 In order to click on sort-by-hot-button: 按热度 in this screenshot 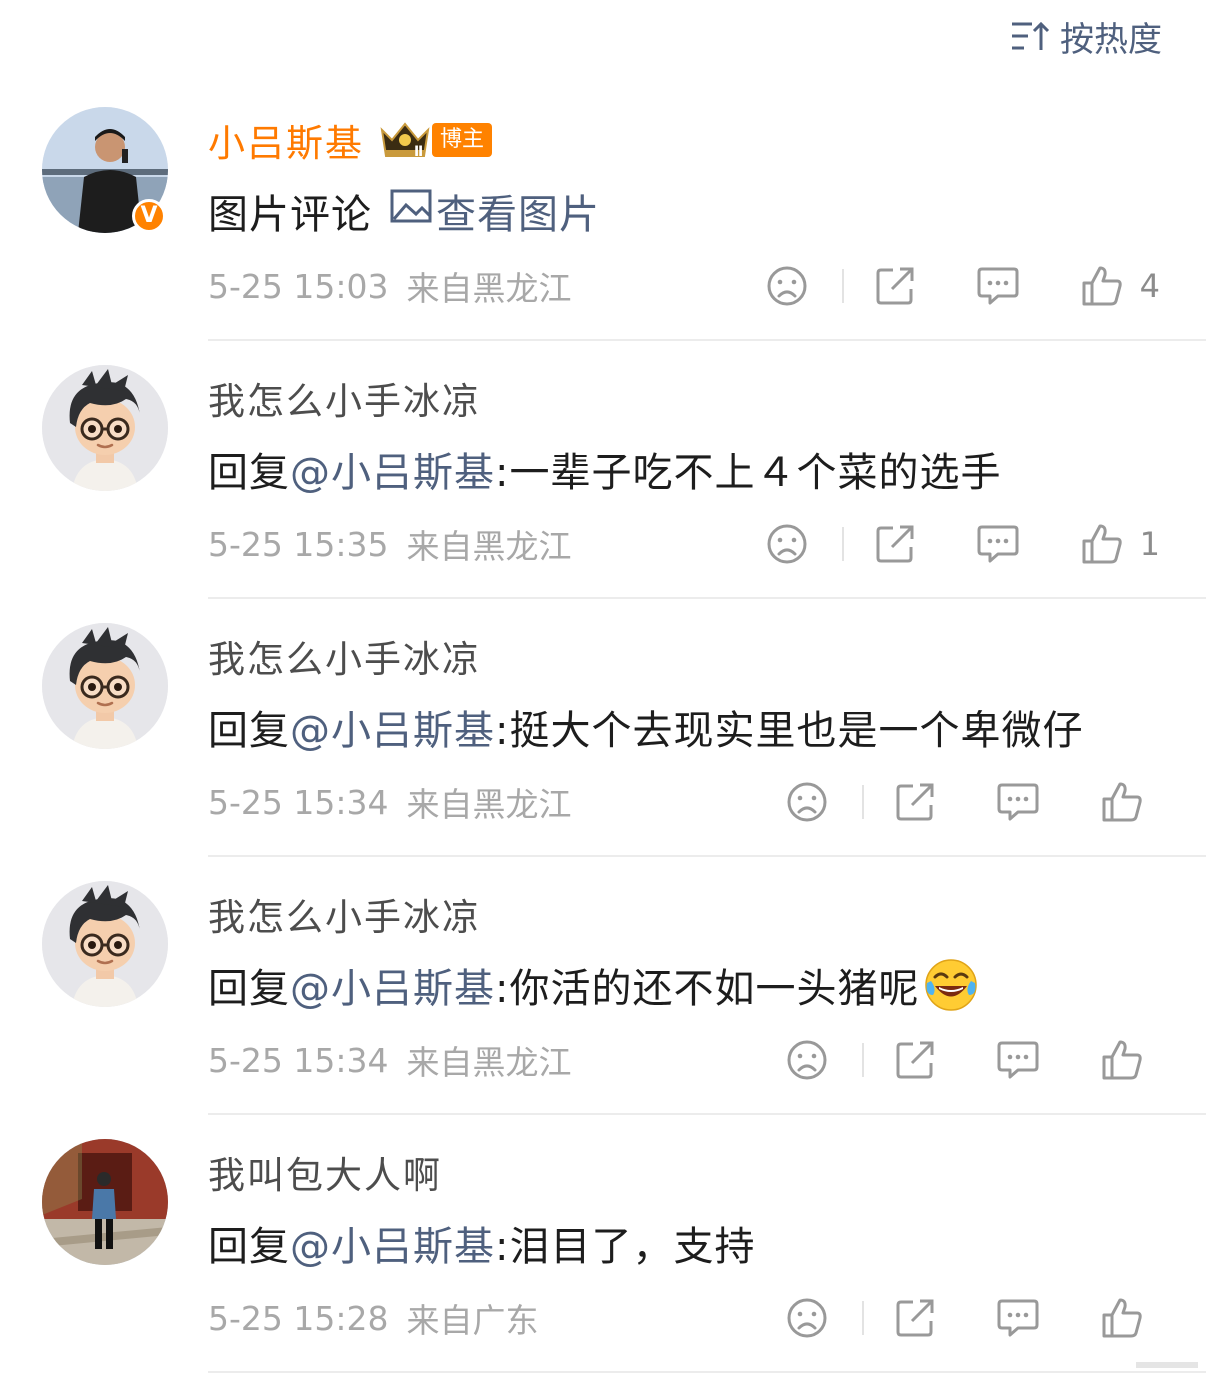, I will do `click(1086, 36)`.